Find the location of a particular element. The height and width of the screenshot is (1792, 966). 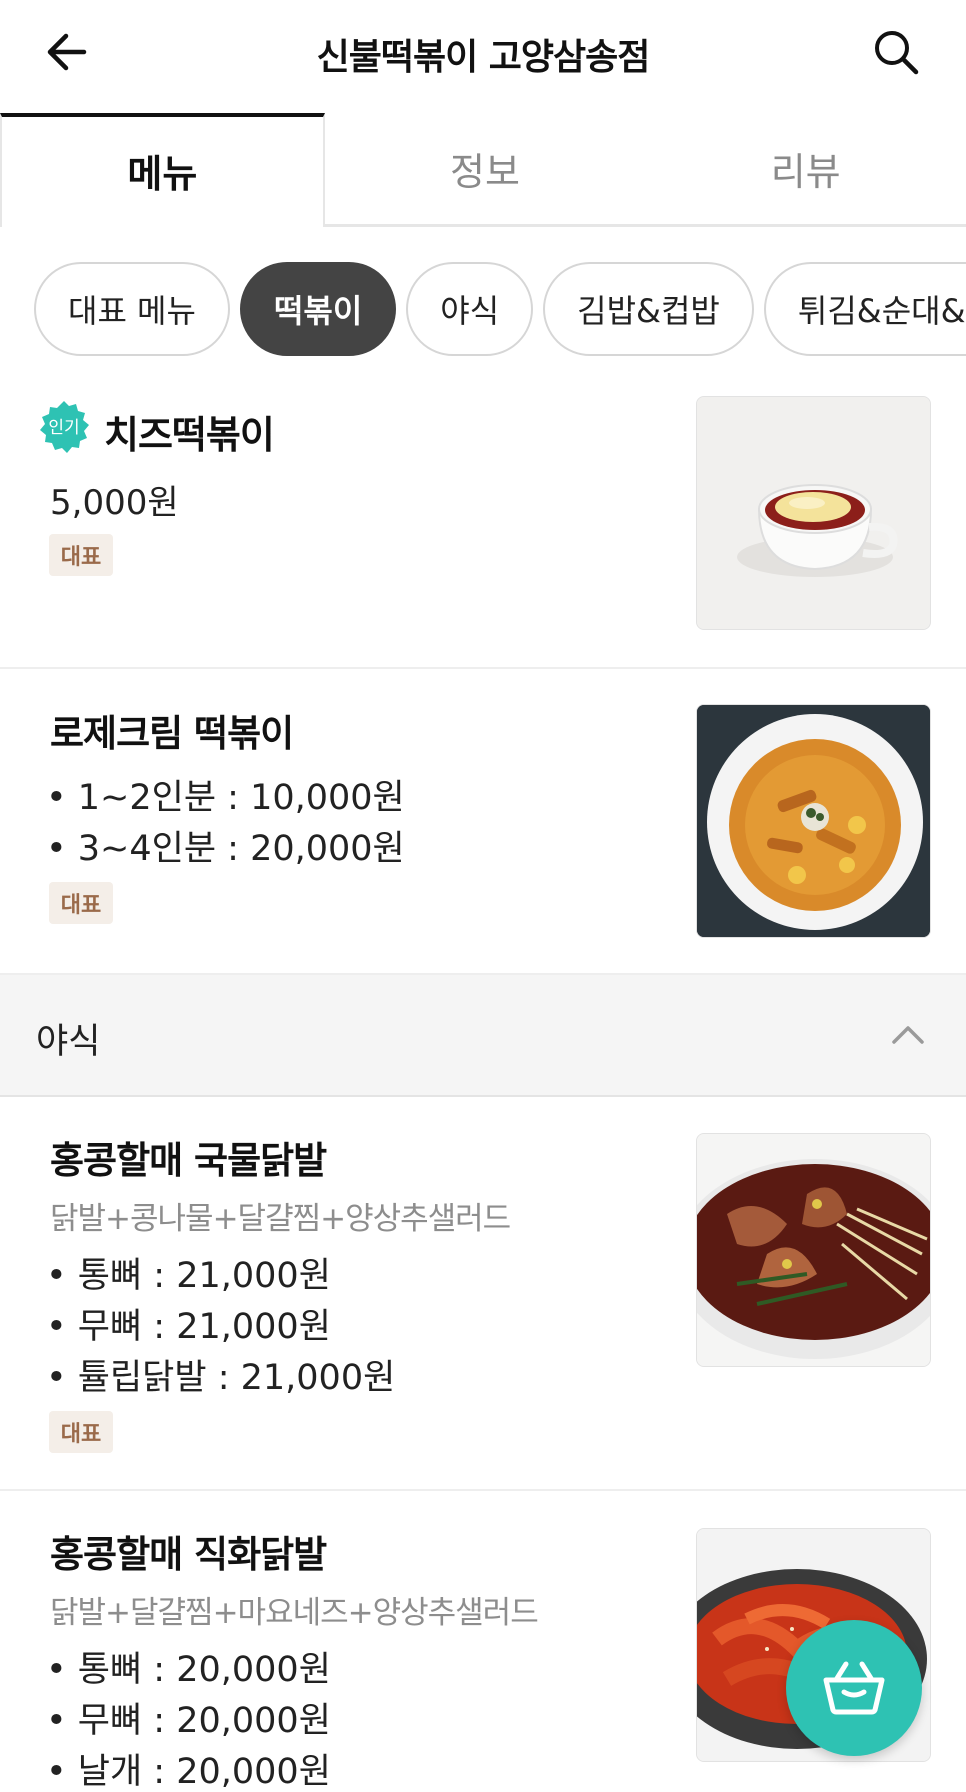

rose-cream-tteokbokki-image is located at coordinates (813, 821).